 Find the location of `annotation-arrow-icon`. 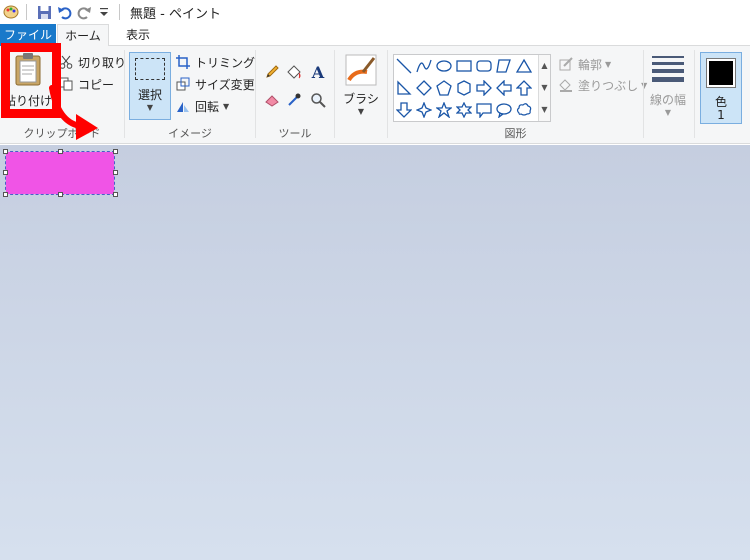

annotation-arrow-icon is located at coordinates (73, 112).